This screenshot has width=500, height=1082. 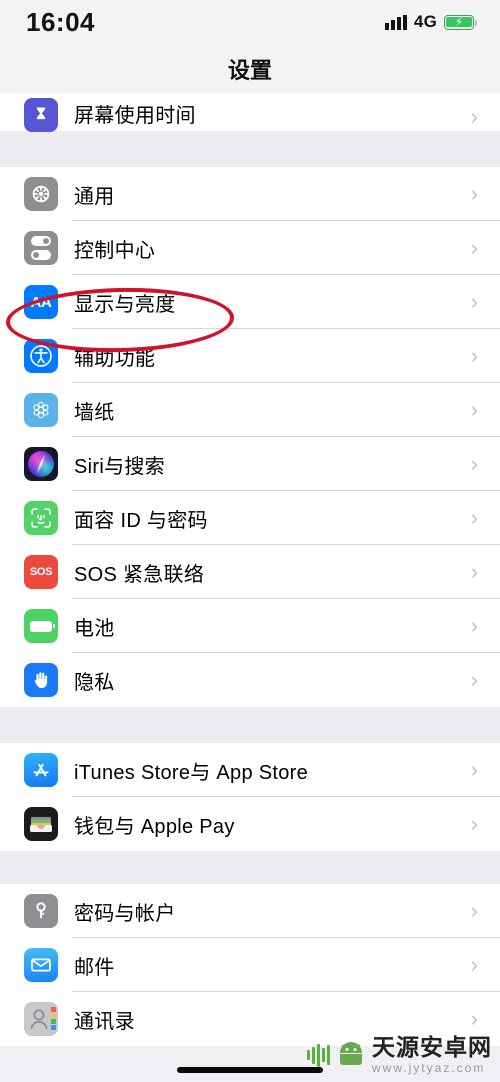 What do you see at coordinates (141, 520) in the screenshot?
I see `settings-row-label: 面容 ID 与密码` at bounding box center [141, 520].